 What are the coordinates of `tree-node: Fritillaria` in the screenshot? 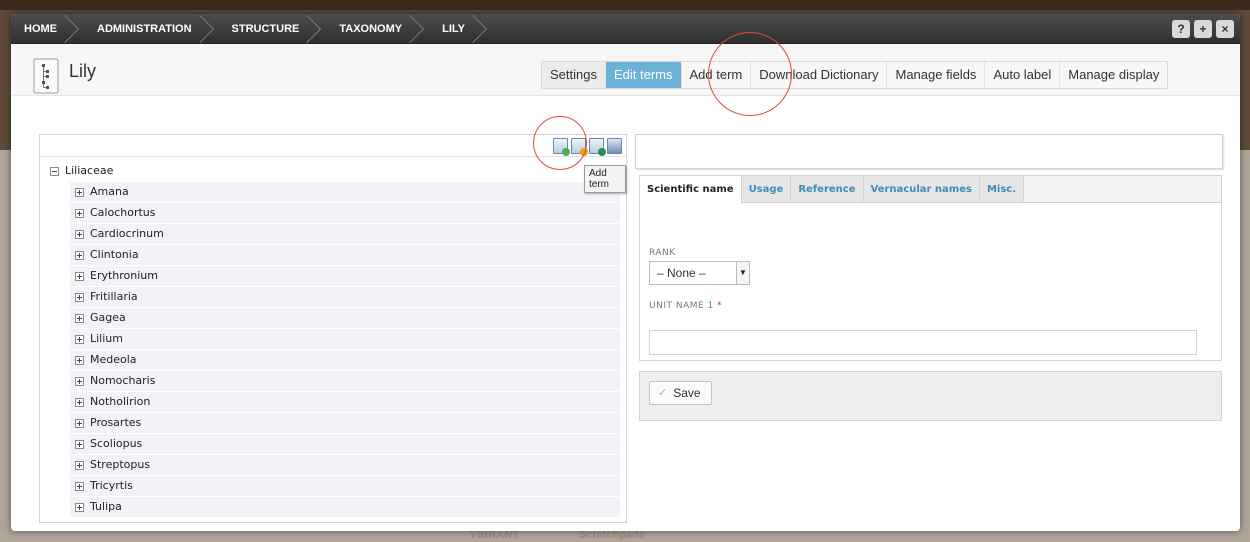 It's located at (345, 297).